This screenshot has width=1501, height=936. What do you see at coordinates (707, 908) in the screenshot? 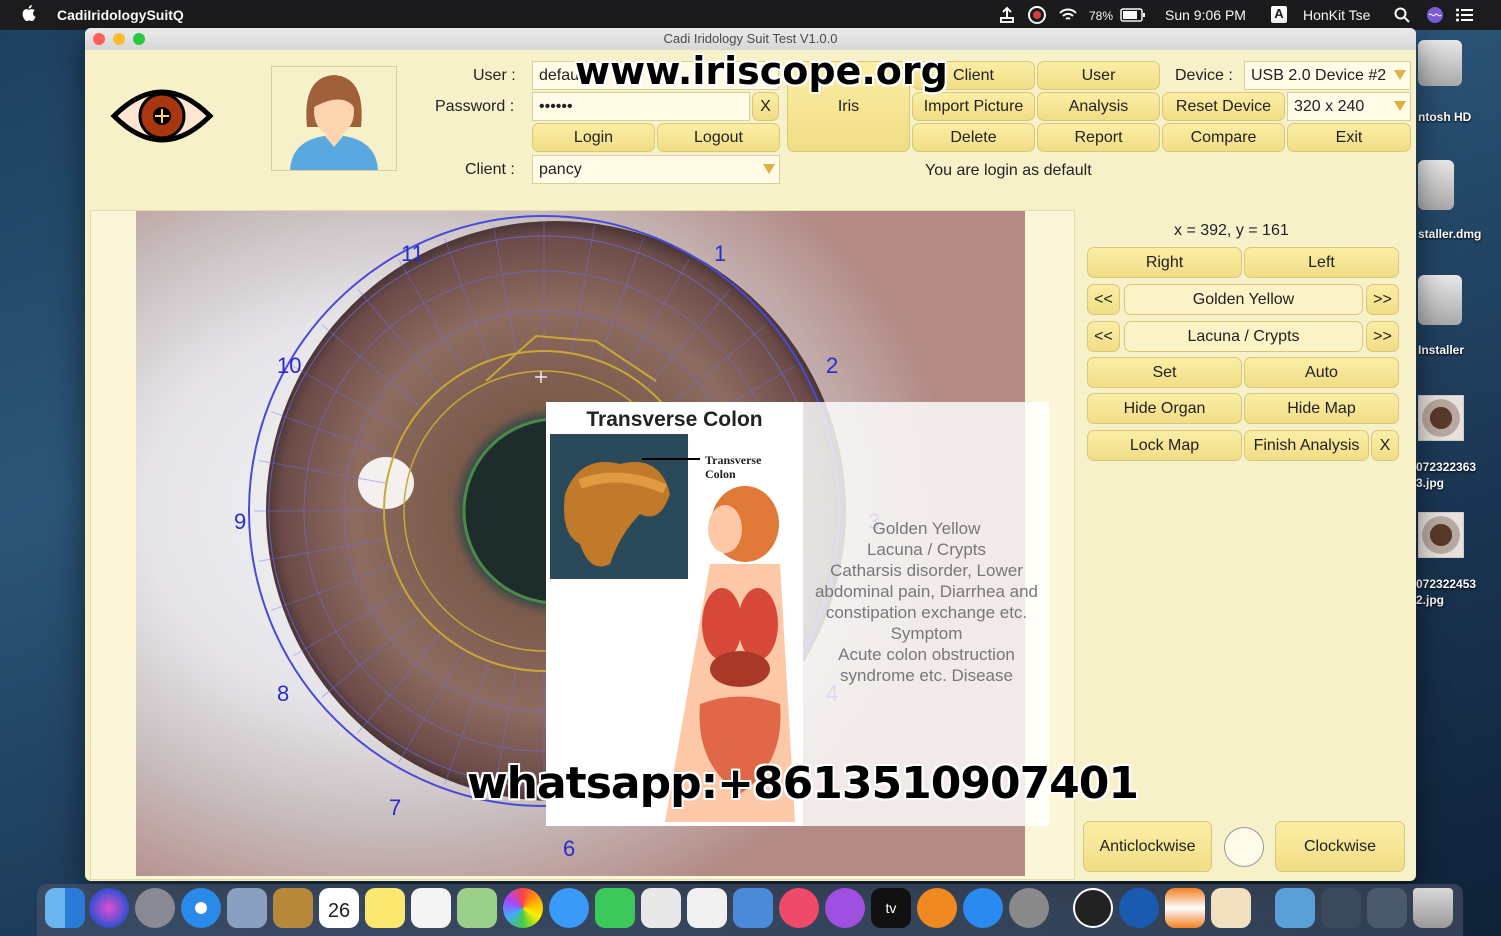
I see `numbers-icon` at bounding box center [707, 908].